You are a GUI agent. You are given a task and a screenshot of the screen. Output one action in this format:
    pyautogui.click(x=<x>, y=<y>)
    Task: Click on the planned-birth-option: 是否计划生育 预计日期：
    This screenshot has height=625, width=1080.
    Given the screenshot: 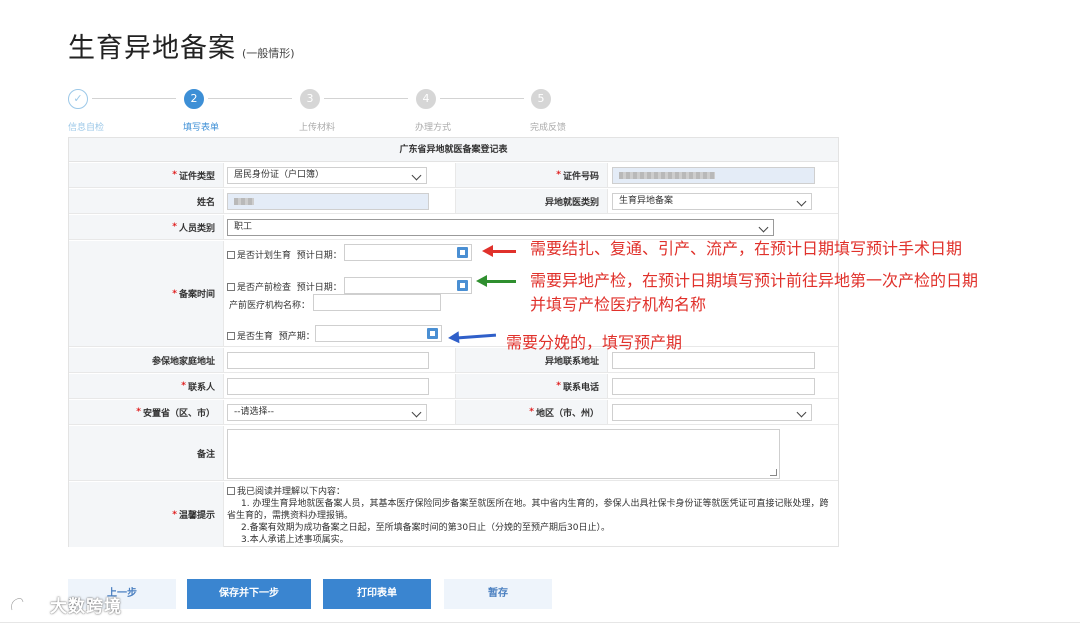 What is the action you would take?
    pyautogui.click(x=284, y=254)
    